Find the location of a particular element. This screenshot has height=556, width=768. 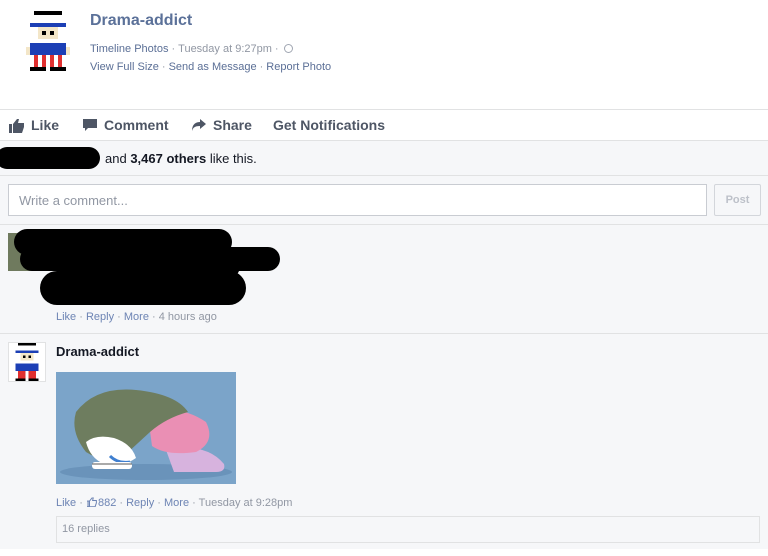

album-link: Timeline Photos is located at coordinates (129, 49).